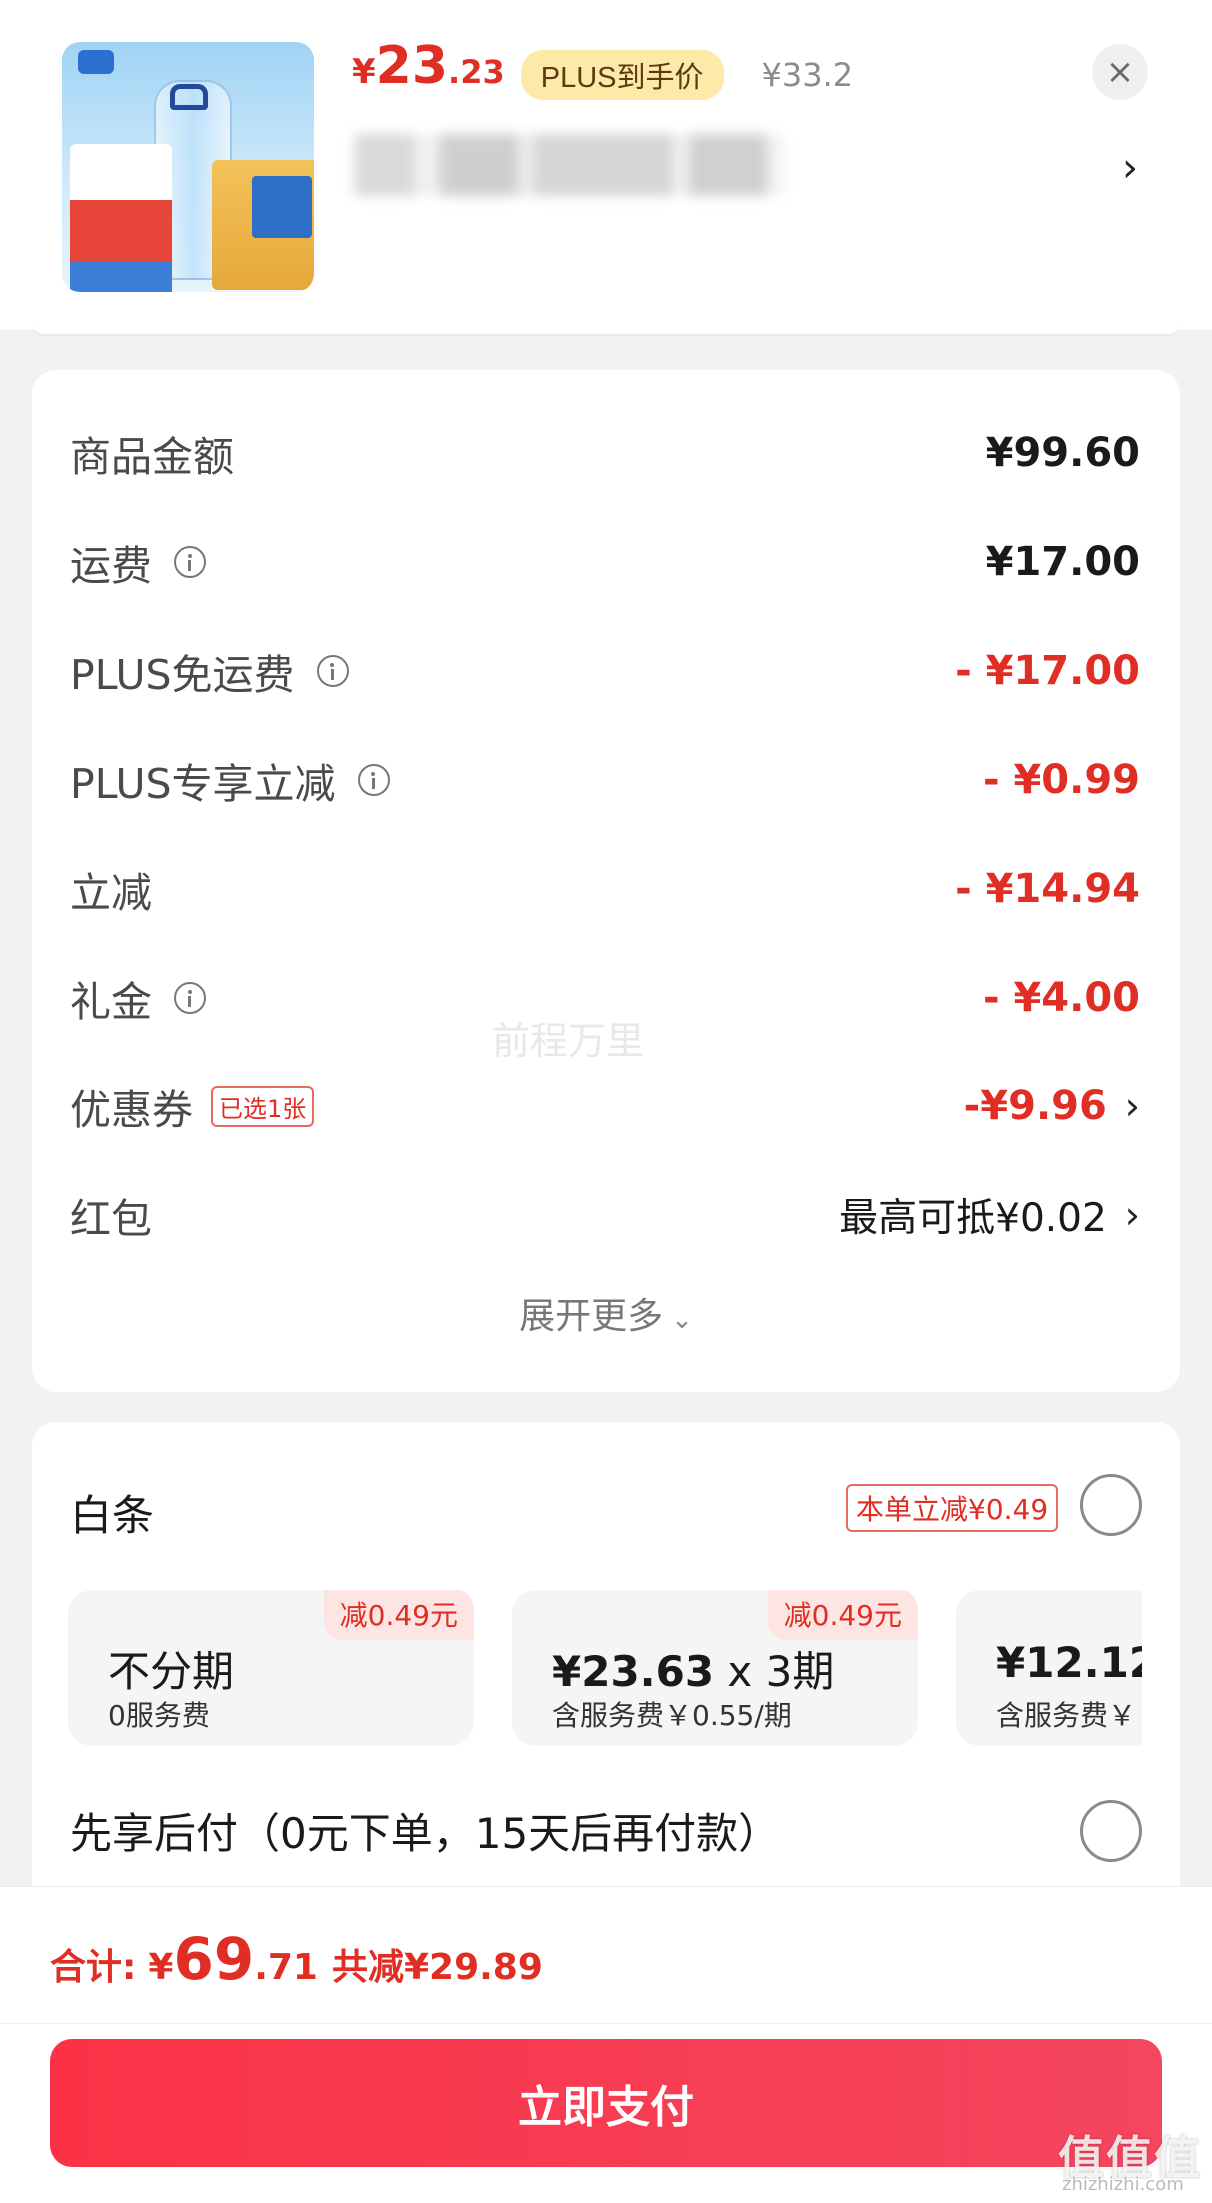 Image resolution: width=1212 pixels, height=2203 pixels. Describe the element at coordinates (606, 328) in the screenshot. I see `header-divider` at that location.